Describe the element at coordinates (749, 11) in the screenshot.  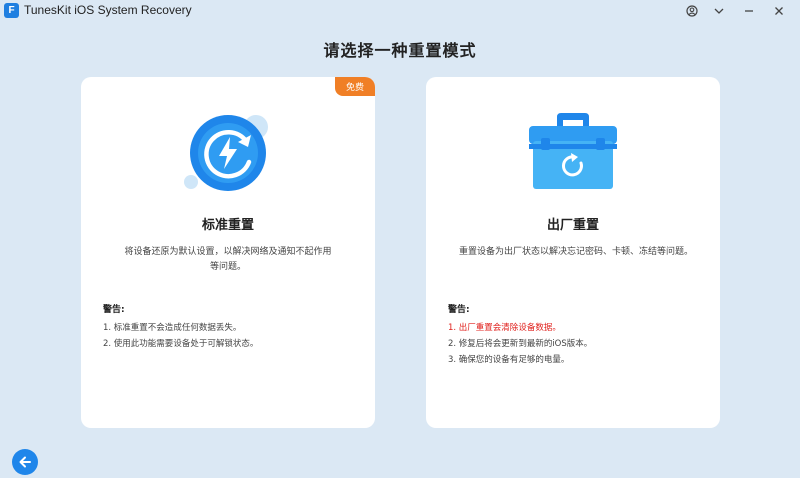
I see `minimize-icon` at that location.